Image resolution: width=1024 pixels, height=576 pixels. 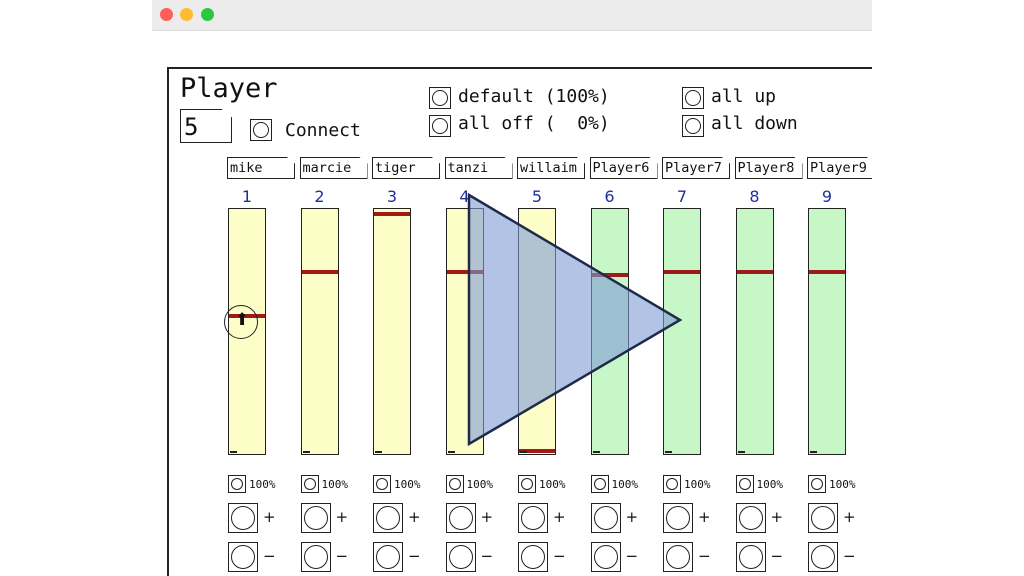 I want to click on zoom-window-button, so click(x=207, y=14).